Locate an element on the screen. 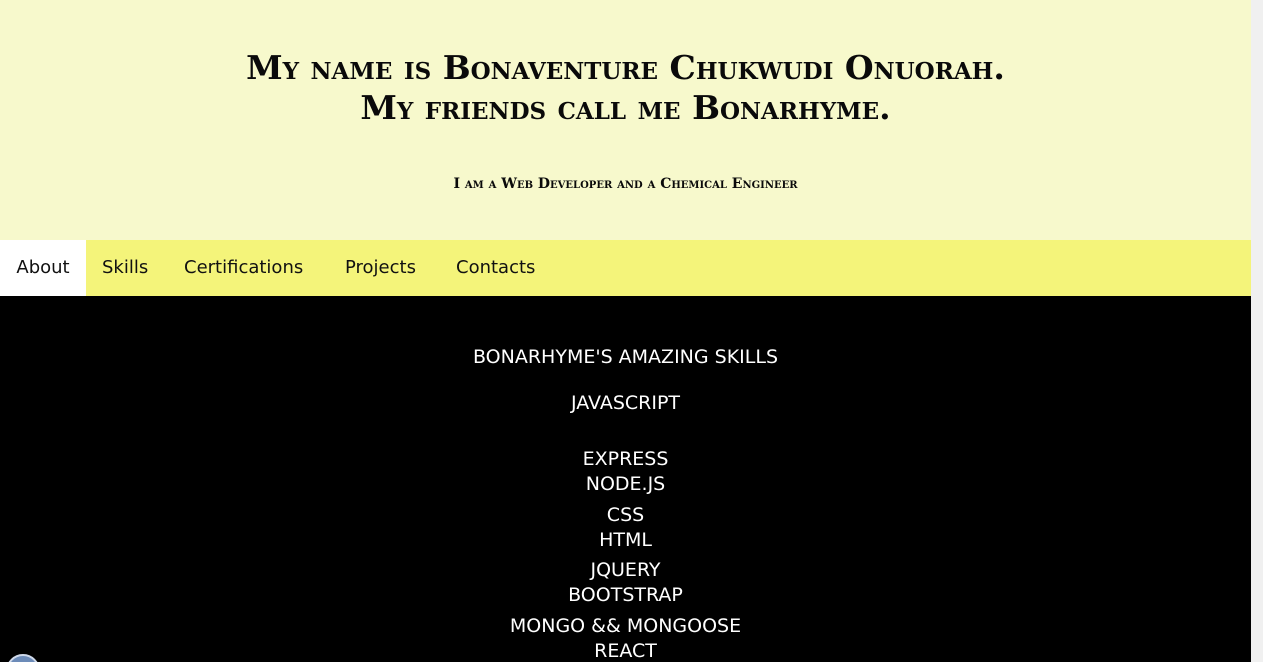 The image size is (1263, 662). skill-item: JAVASCRIPT is located at coordinates (625, 403).